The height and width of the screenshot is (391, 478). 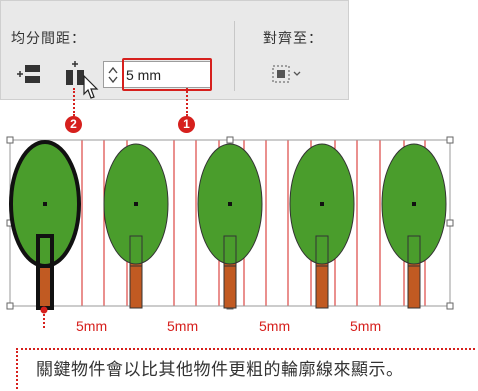 I want to click on distribute-spacing-label: 均分間距：, so click(x=48, y=38).